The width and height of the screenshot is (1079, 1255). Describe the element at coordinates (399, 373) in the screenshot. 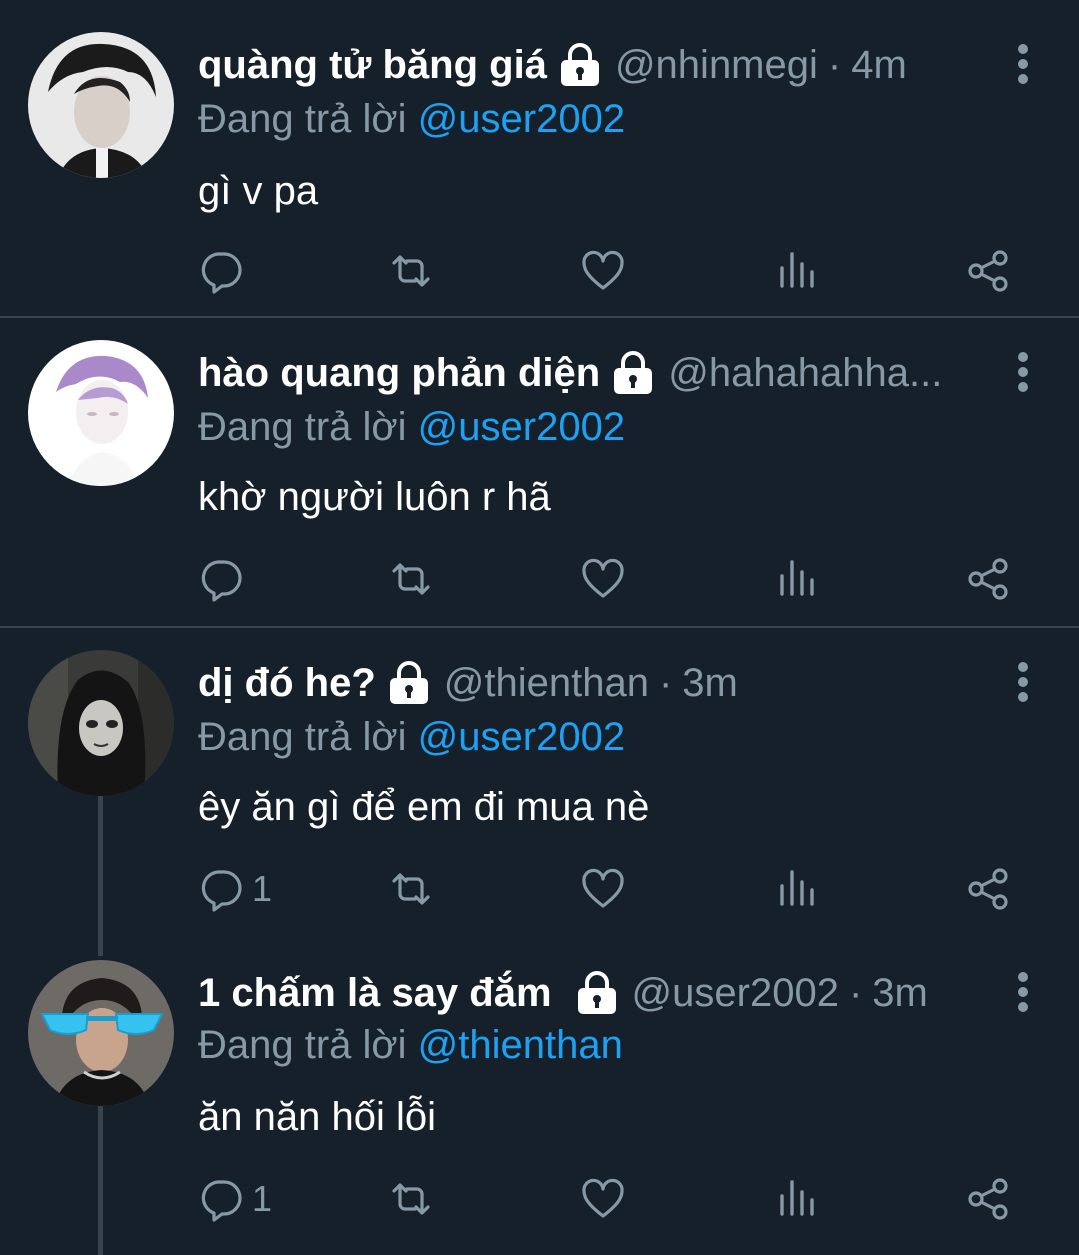

I see `display-name: hào quang phản diện` at that location.